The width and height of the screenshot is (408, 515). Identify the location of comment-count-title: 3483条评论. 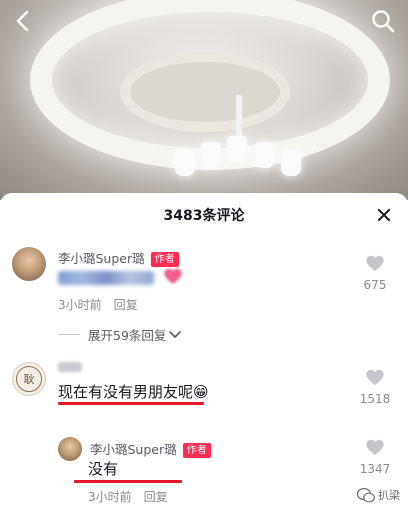
(204, 216).